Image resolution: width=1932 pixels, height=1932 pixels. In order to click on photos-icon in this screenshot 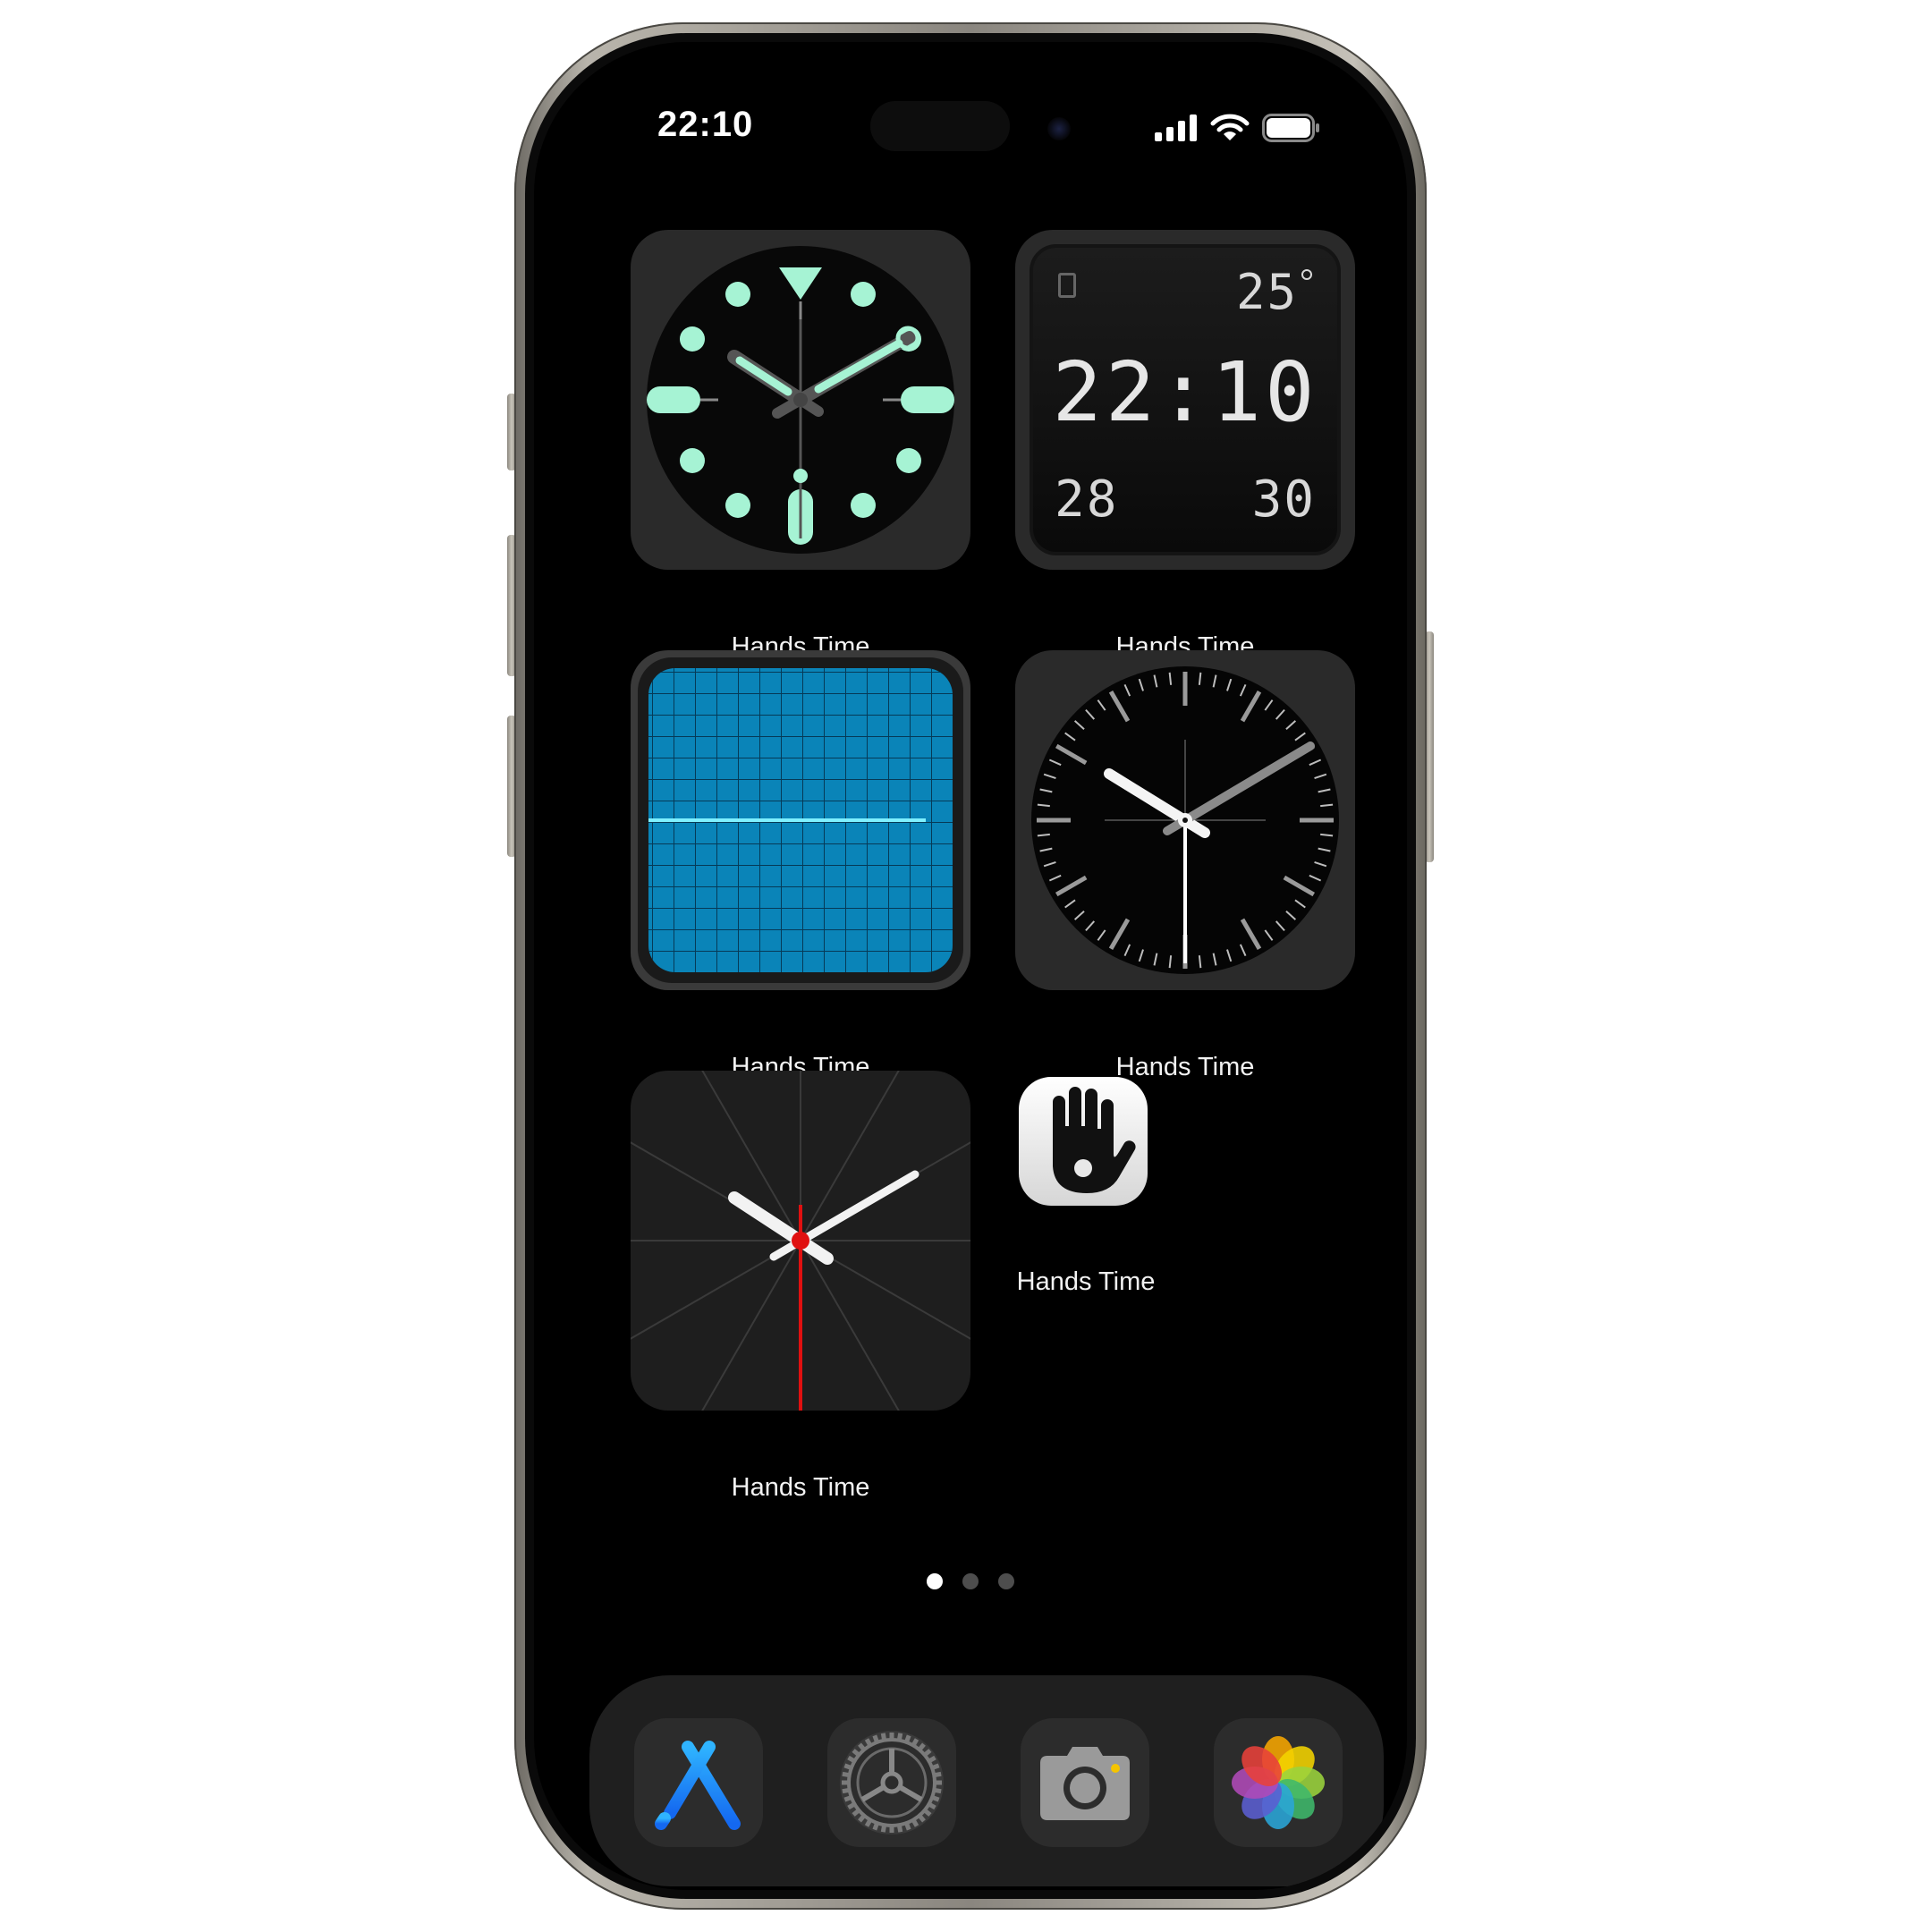, I will do `click(1278, 1782)`.